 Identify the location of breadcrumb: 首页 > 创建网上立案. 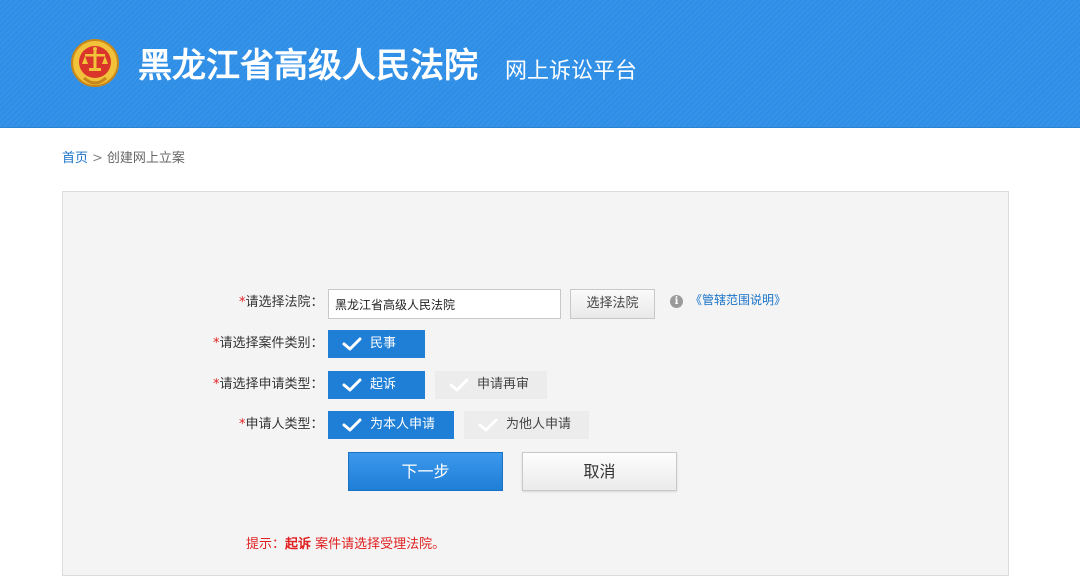
(123, 159).